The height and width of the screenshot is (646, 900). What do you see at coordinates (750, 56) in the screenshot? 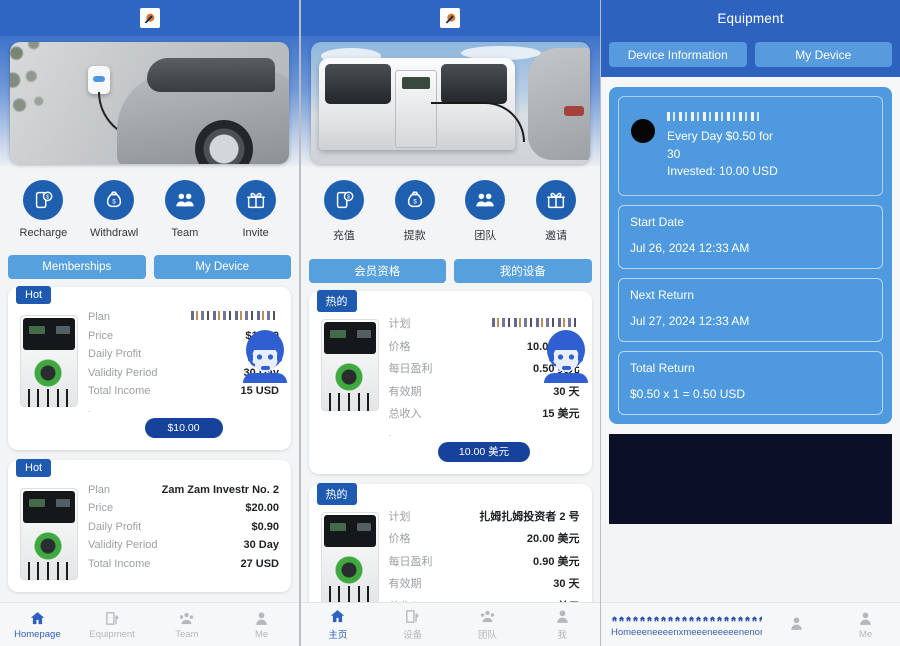
I see `equipment-tab-bar: Device Information My Device` at bounding box center [750, 56].